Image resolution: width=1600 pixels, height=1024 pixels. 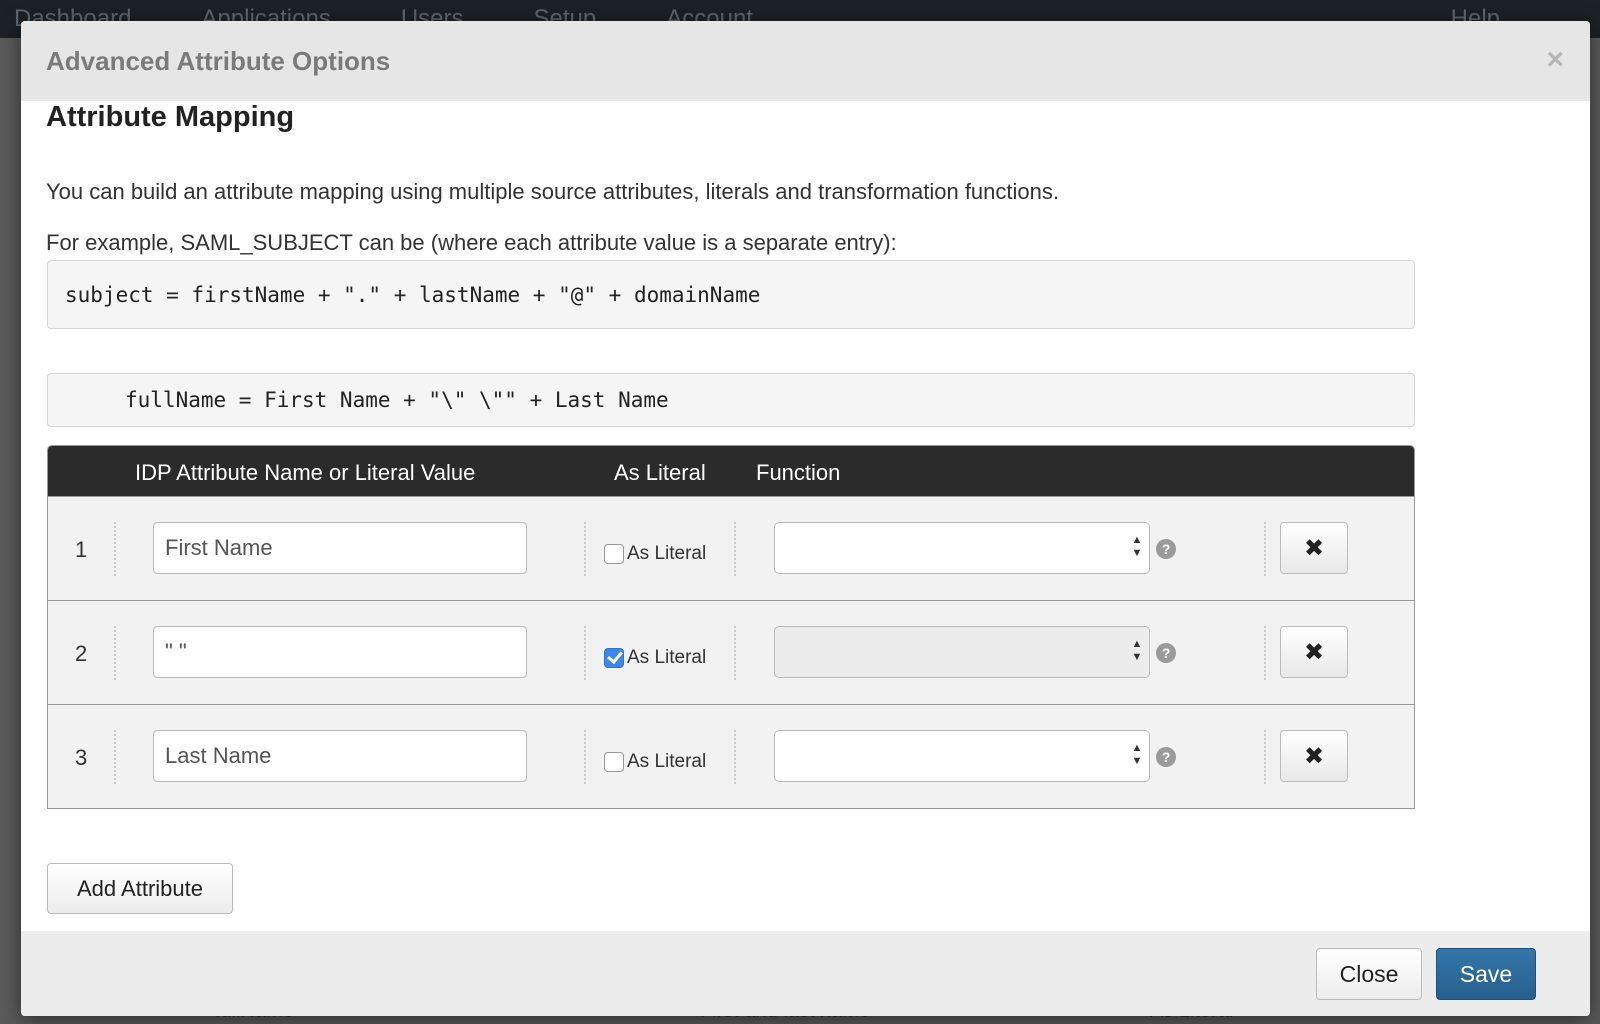 What do you see at coordinates (1369, 974) in the screenshot?
I see `close-button: Close` at bounding box center [1369, 974].